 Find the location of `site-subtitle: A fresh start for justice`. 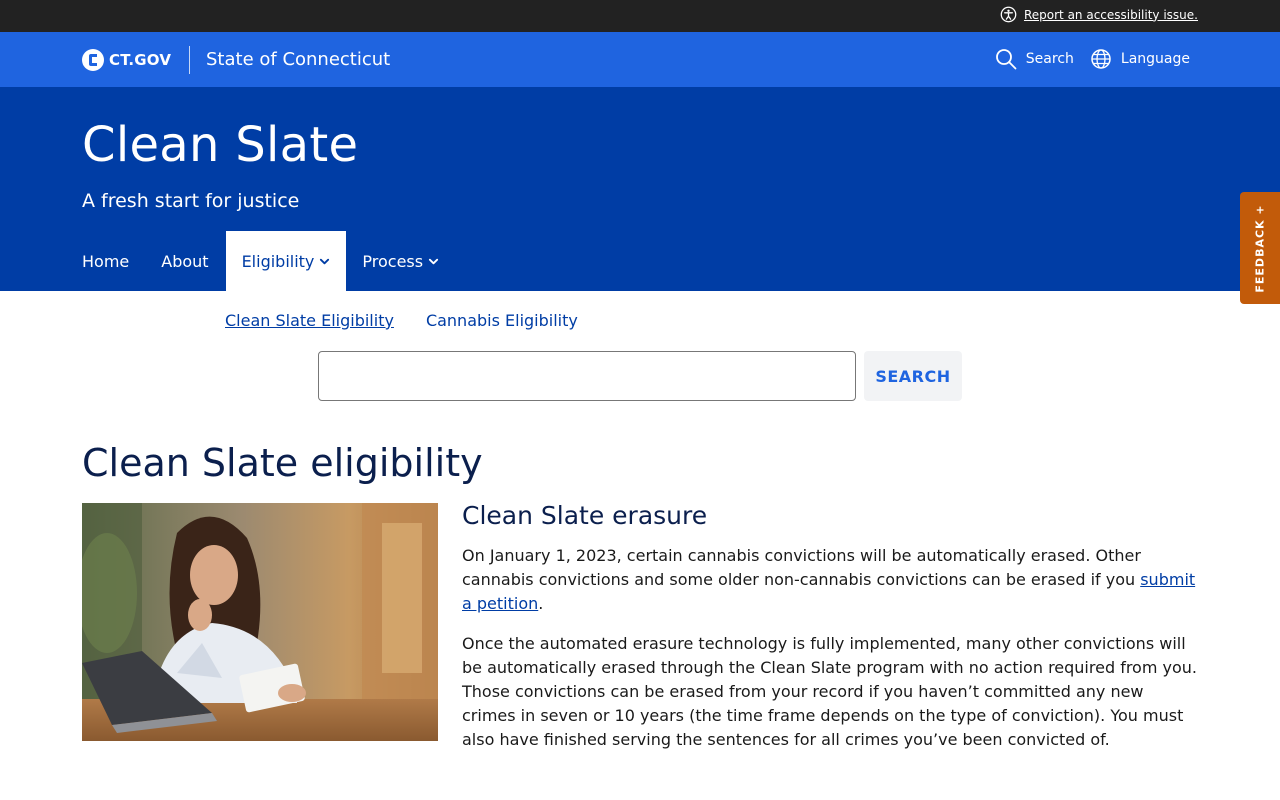

site-subtitle: A fresh start for justice is located at coordinates (191, 201).